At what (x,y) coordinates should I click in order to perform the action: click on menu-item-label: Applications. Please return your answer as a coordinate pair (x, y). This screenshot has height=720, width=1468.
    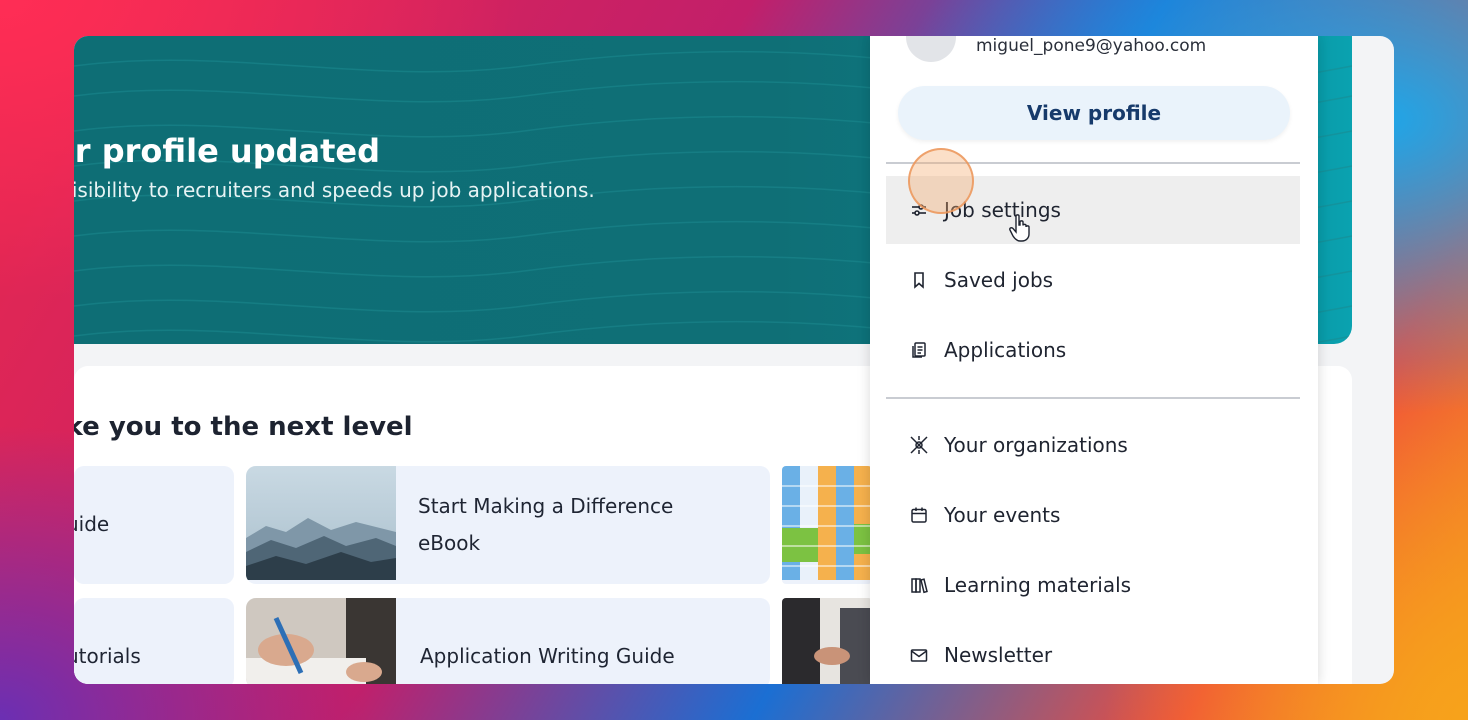
    Looking at the image, I should click on (1005, 350).